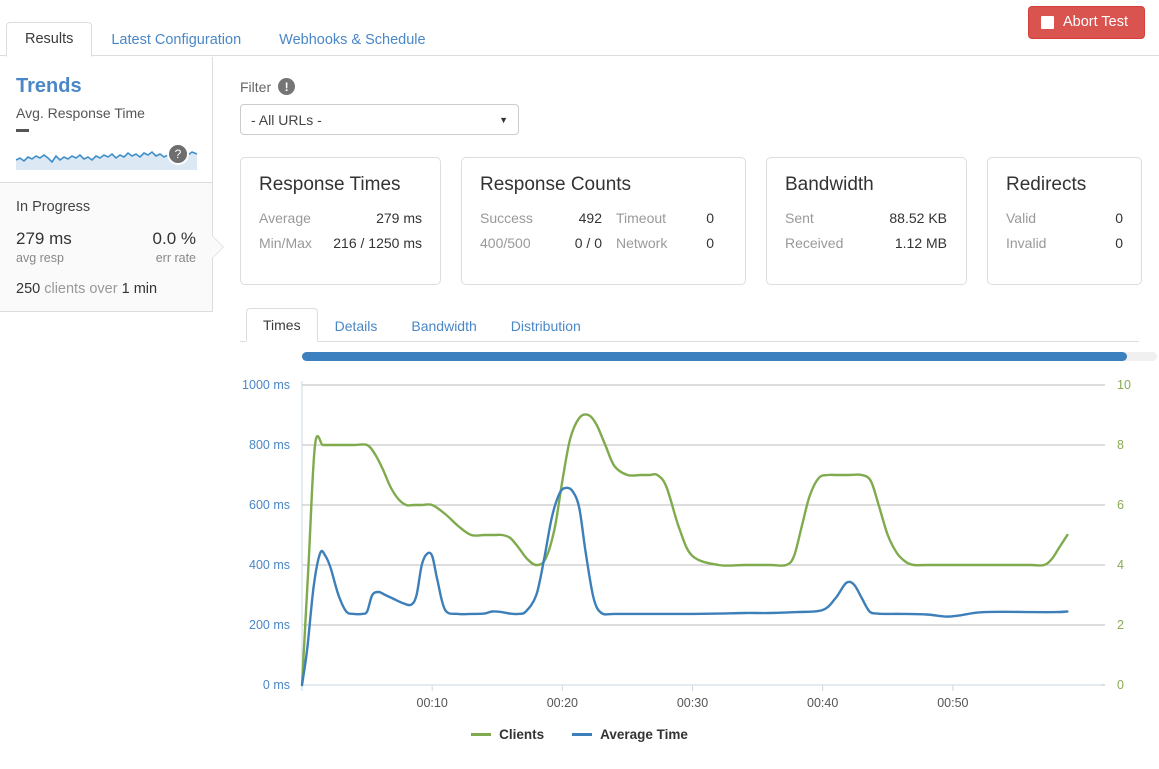 The height and width of the screenshot is (769, 1159). What do you see at coordinates (139, 288) in the screenshot?
I see `test-duration: 1 min` at bounding box center [139, 288].